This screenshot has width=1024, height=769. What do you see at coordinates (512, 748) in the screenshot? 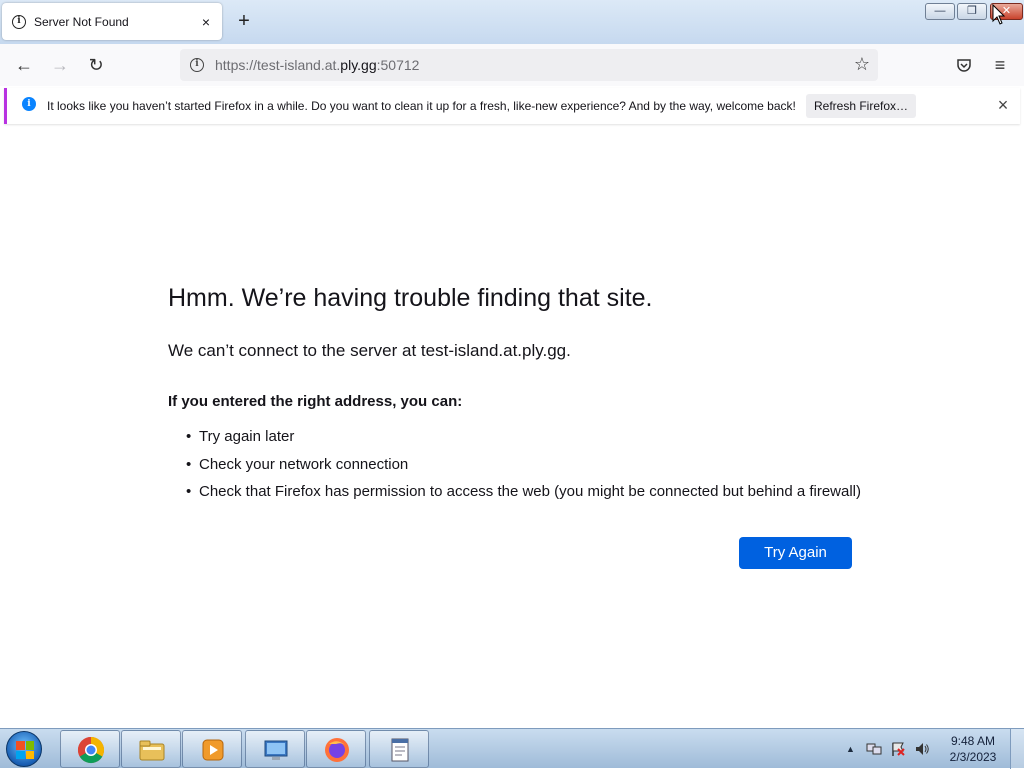
I see `taskbar: ▲ 9:48 AM 2/3/2023` at bounding box center [512, 748].